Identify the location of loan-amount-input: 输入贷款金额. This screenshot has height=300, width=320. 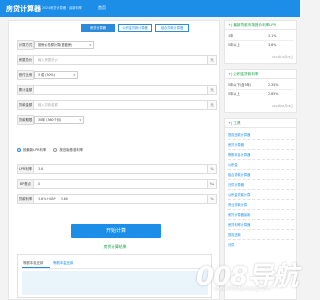
(121, 105).